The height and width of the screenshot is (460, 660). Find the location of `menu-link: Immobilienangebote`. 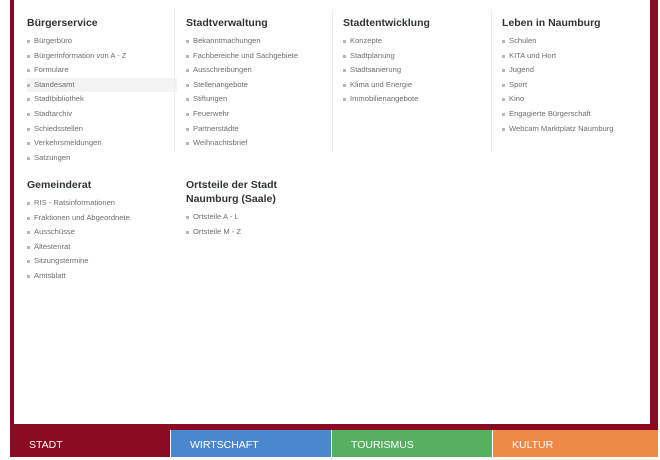

menu-link: Immobilienangebote is located at coordinates (418, 99).